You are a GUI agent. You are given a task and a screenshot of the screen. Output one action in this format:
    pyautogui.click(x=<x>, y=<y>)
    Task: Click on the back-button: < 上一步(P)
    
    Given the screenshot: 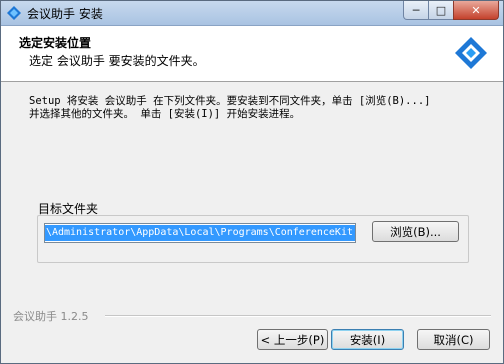 What is the action you would take?
    pyautogui.click(x=292, y=339)
    